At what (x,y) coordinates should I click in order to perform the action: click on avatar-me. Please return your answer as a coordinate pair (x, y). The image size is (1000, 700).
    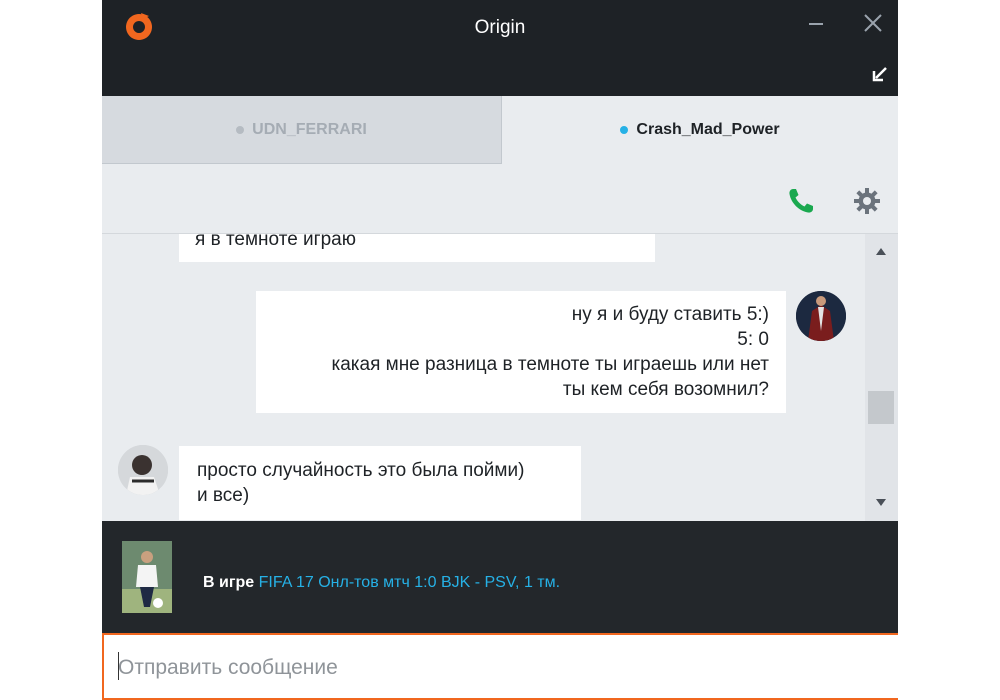
    Looking at the image, I should click on (821, 316).